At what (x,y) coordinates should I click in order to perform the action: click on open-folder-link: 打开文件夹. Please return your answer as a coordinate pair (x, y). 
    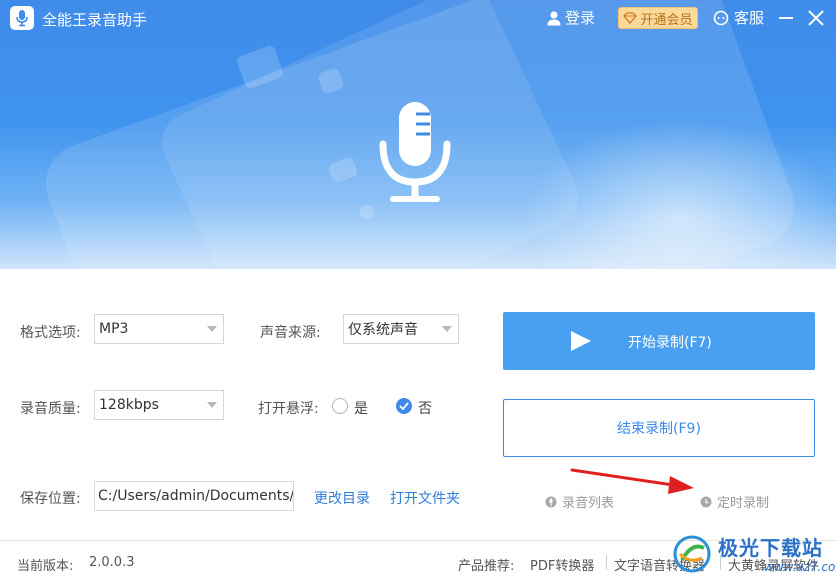
    Looking at the image, I should click on (425, 498).